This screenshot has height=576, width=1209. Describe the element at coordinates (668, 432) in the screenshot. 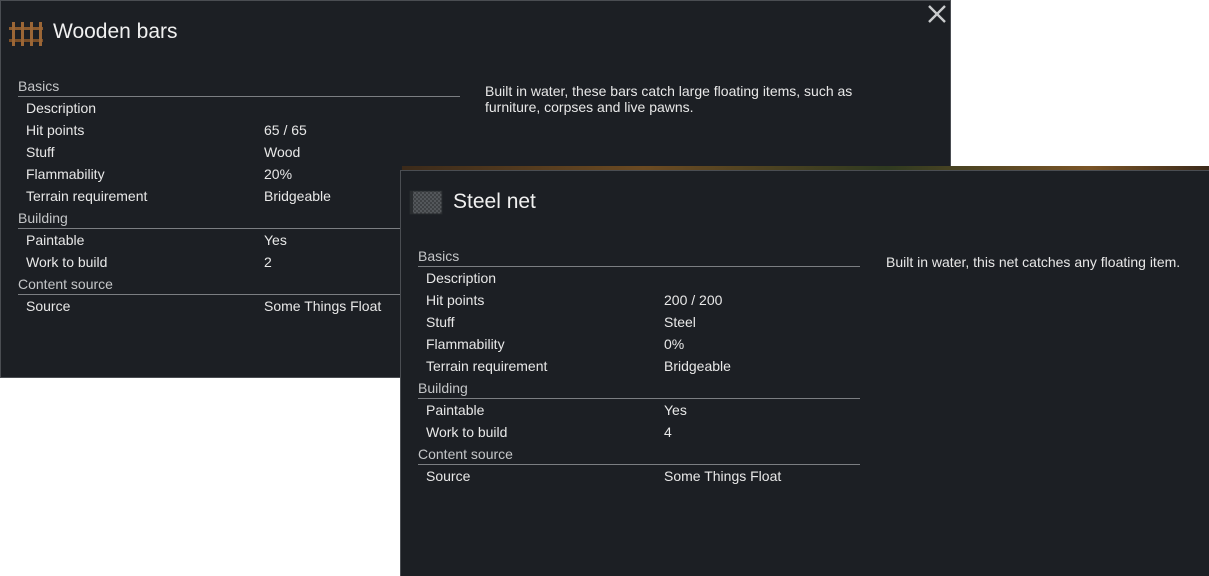

I see `stat-value: 4` at that location.